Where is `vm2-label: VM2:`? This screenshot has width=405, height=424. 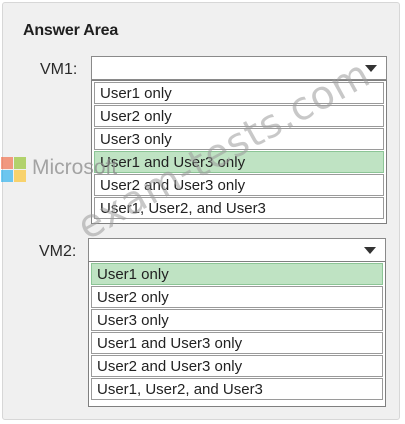 vm2-label: VM2: is located at coordinates (58, 251).